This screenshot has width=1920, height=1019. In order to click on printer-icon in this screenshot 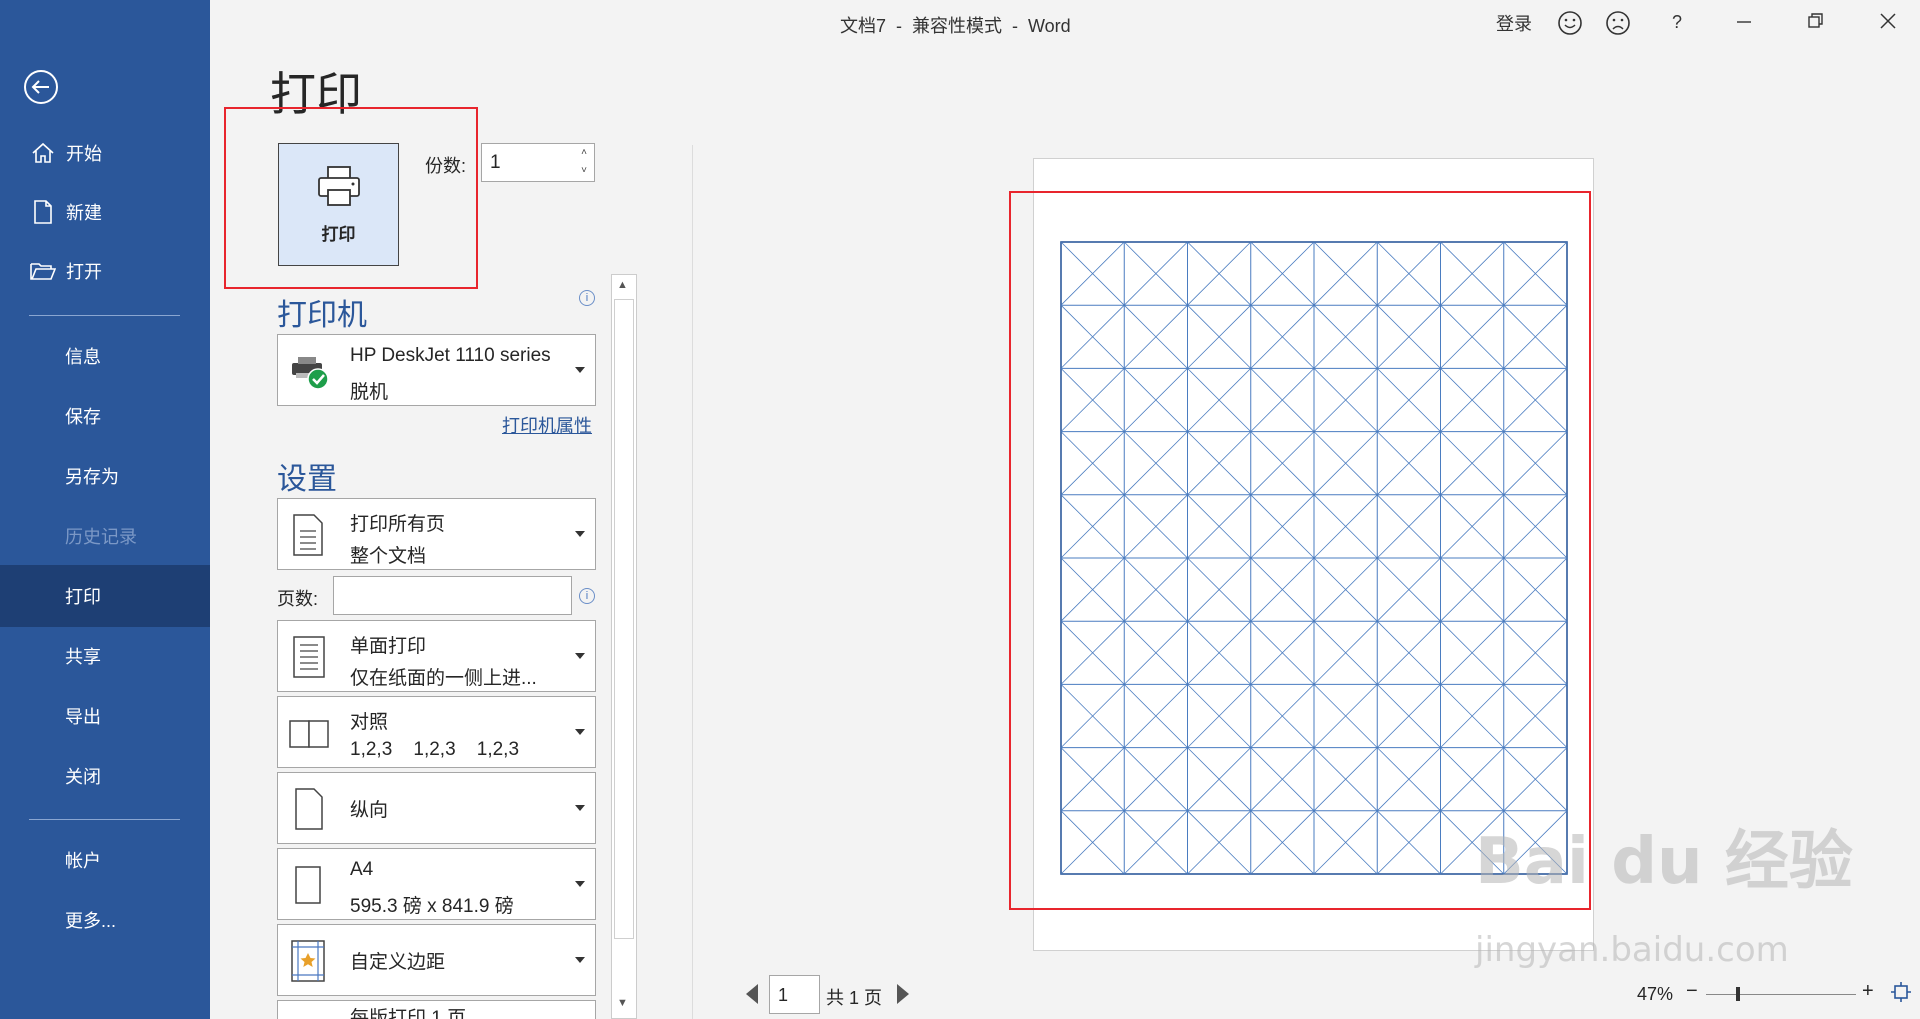, I will do `click(339, 188)`.